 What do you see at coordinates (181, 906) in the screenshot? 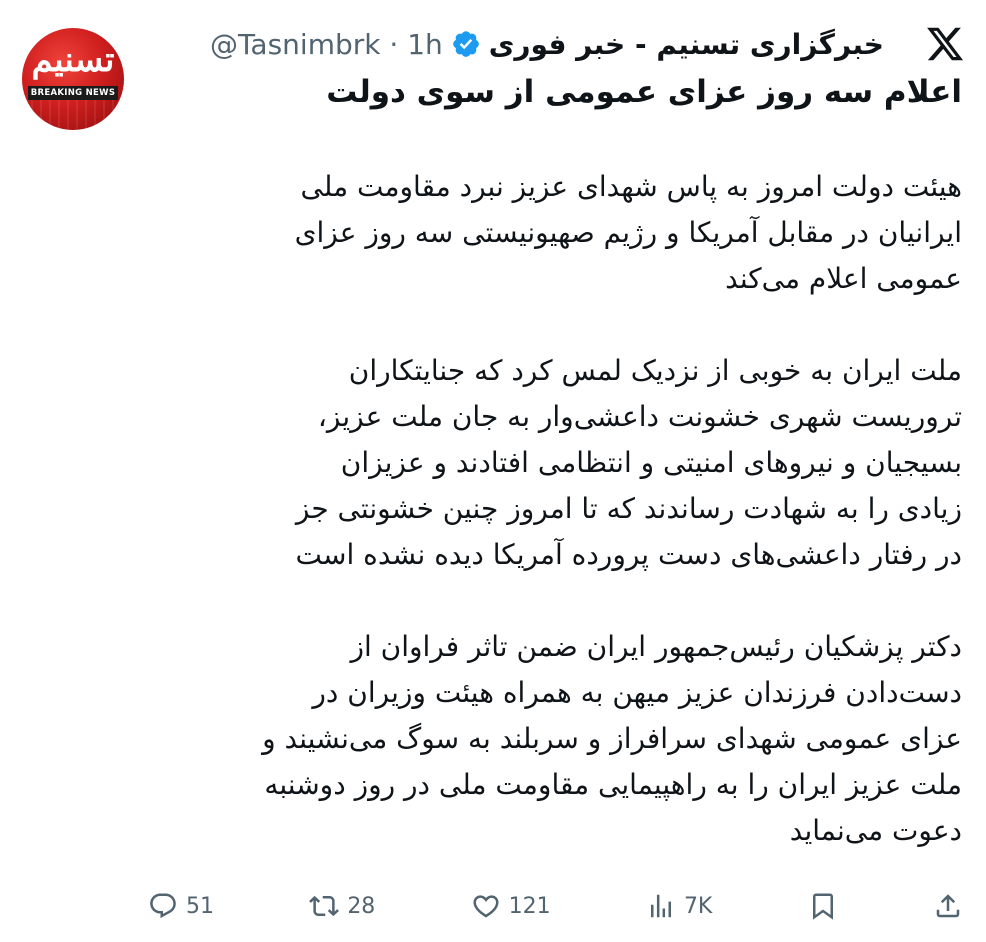
I see `reply-button: 51` at bounding box center [181, 906].